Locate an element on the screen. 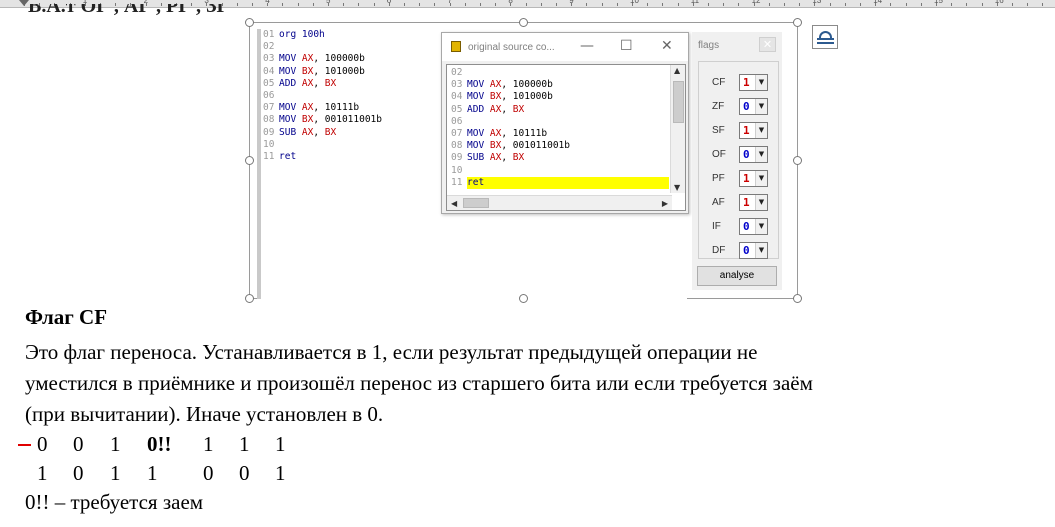 Image resolution: width=1055 pixels, height=527 pixels. page-title: Флаг CF is located at coordinates (66, 317).